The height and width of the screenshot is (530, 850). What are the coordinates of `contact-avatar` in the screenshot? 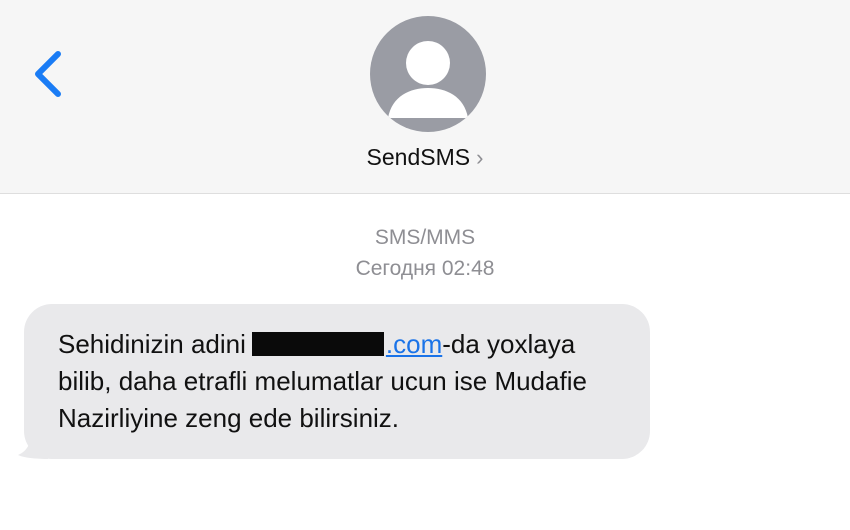 It's located at (428, 74).